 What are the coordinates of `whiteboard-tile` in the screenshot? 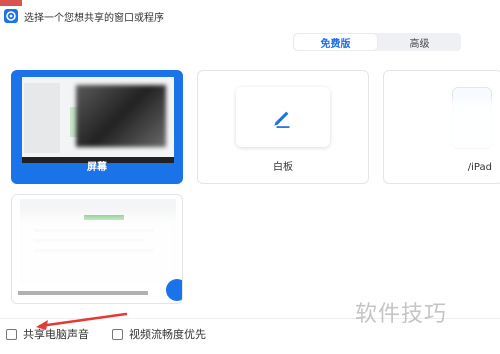 It's located at (283, 117).